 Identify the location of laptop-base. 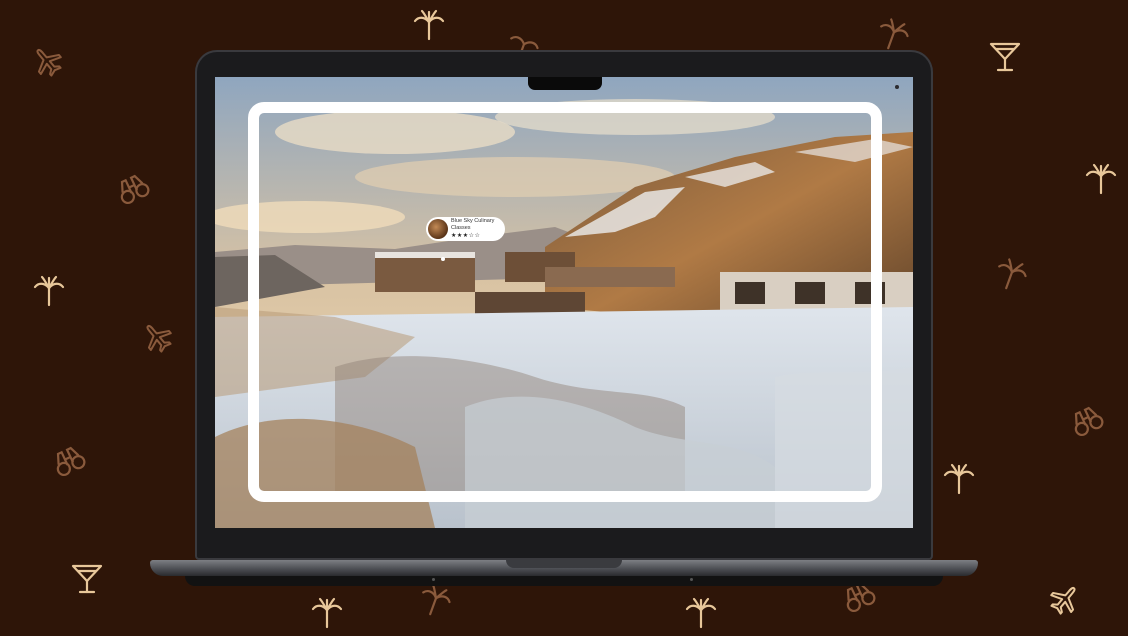
(564, 568).